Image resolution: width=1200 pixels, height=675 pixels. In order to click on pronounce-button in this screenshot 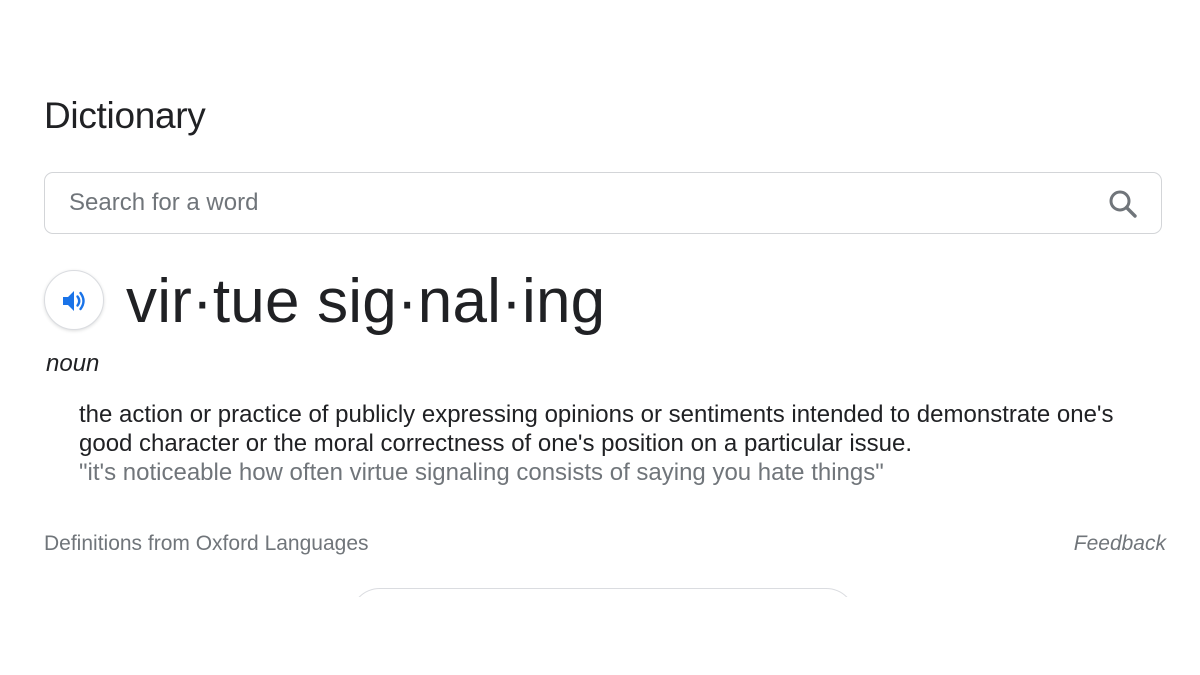, I will do `click(74, 300)`.